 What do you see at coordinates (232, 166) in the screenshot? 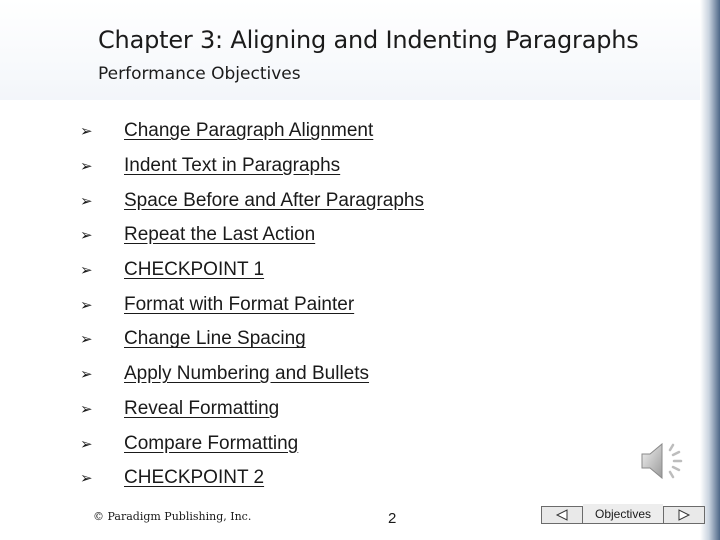
I see `objective-link-indent-text: Indent Text in Paragraphs` at bounding box center [232, 166].